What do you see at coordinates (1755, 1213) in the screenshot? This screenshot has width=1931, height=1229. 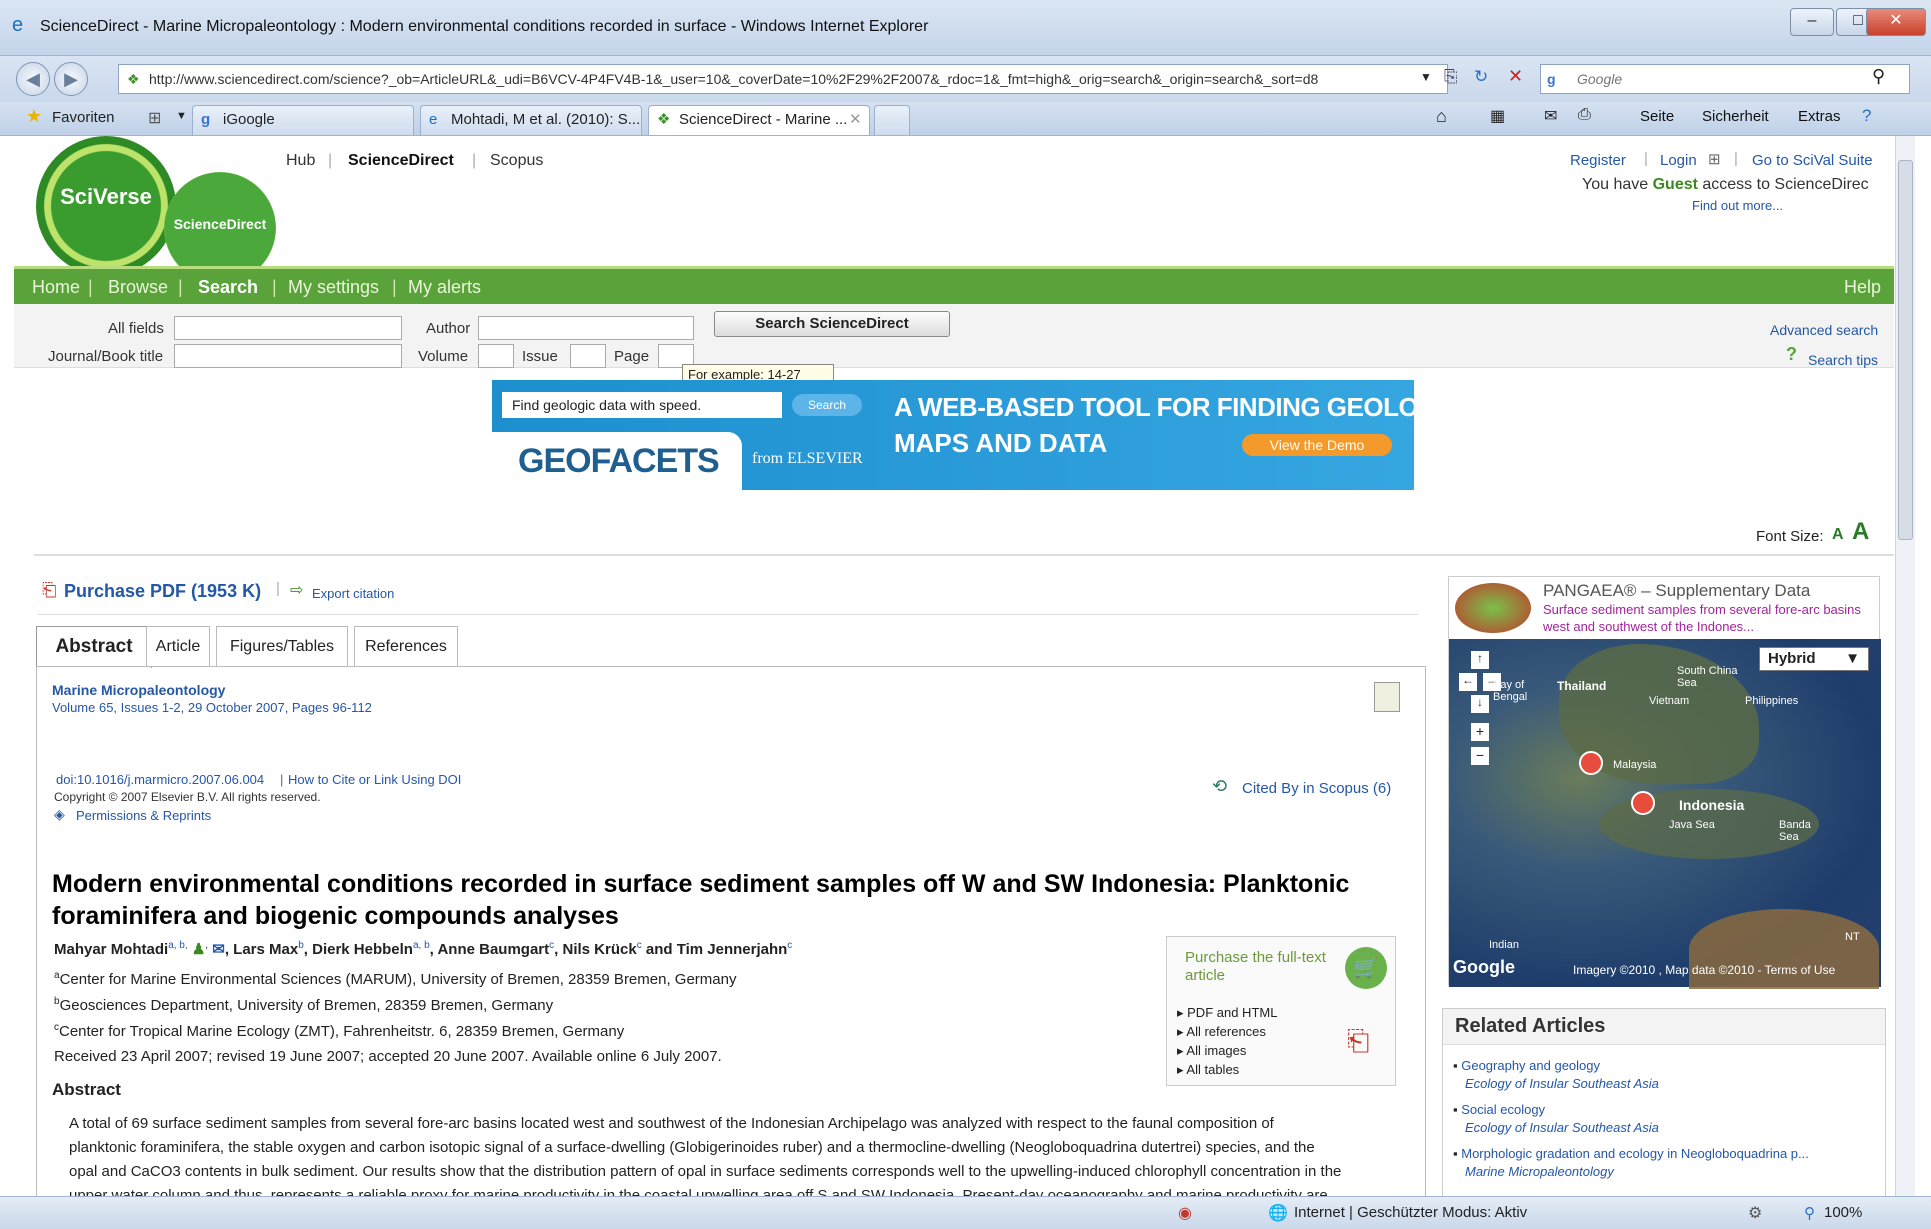 I see `protected-mode-icon: ⚙` at bounding box center [1755, 1213].